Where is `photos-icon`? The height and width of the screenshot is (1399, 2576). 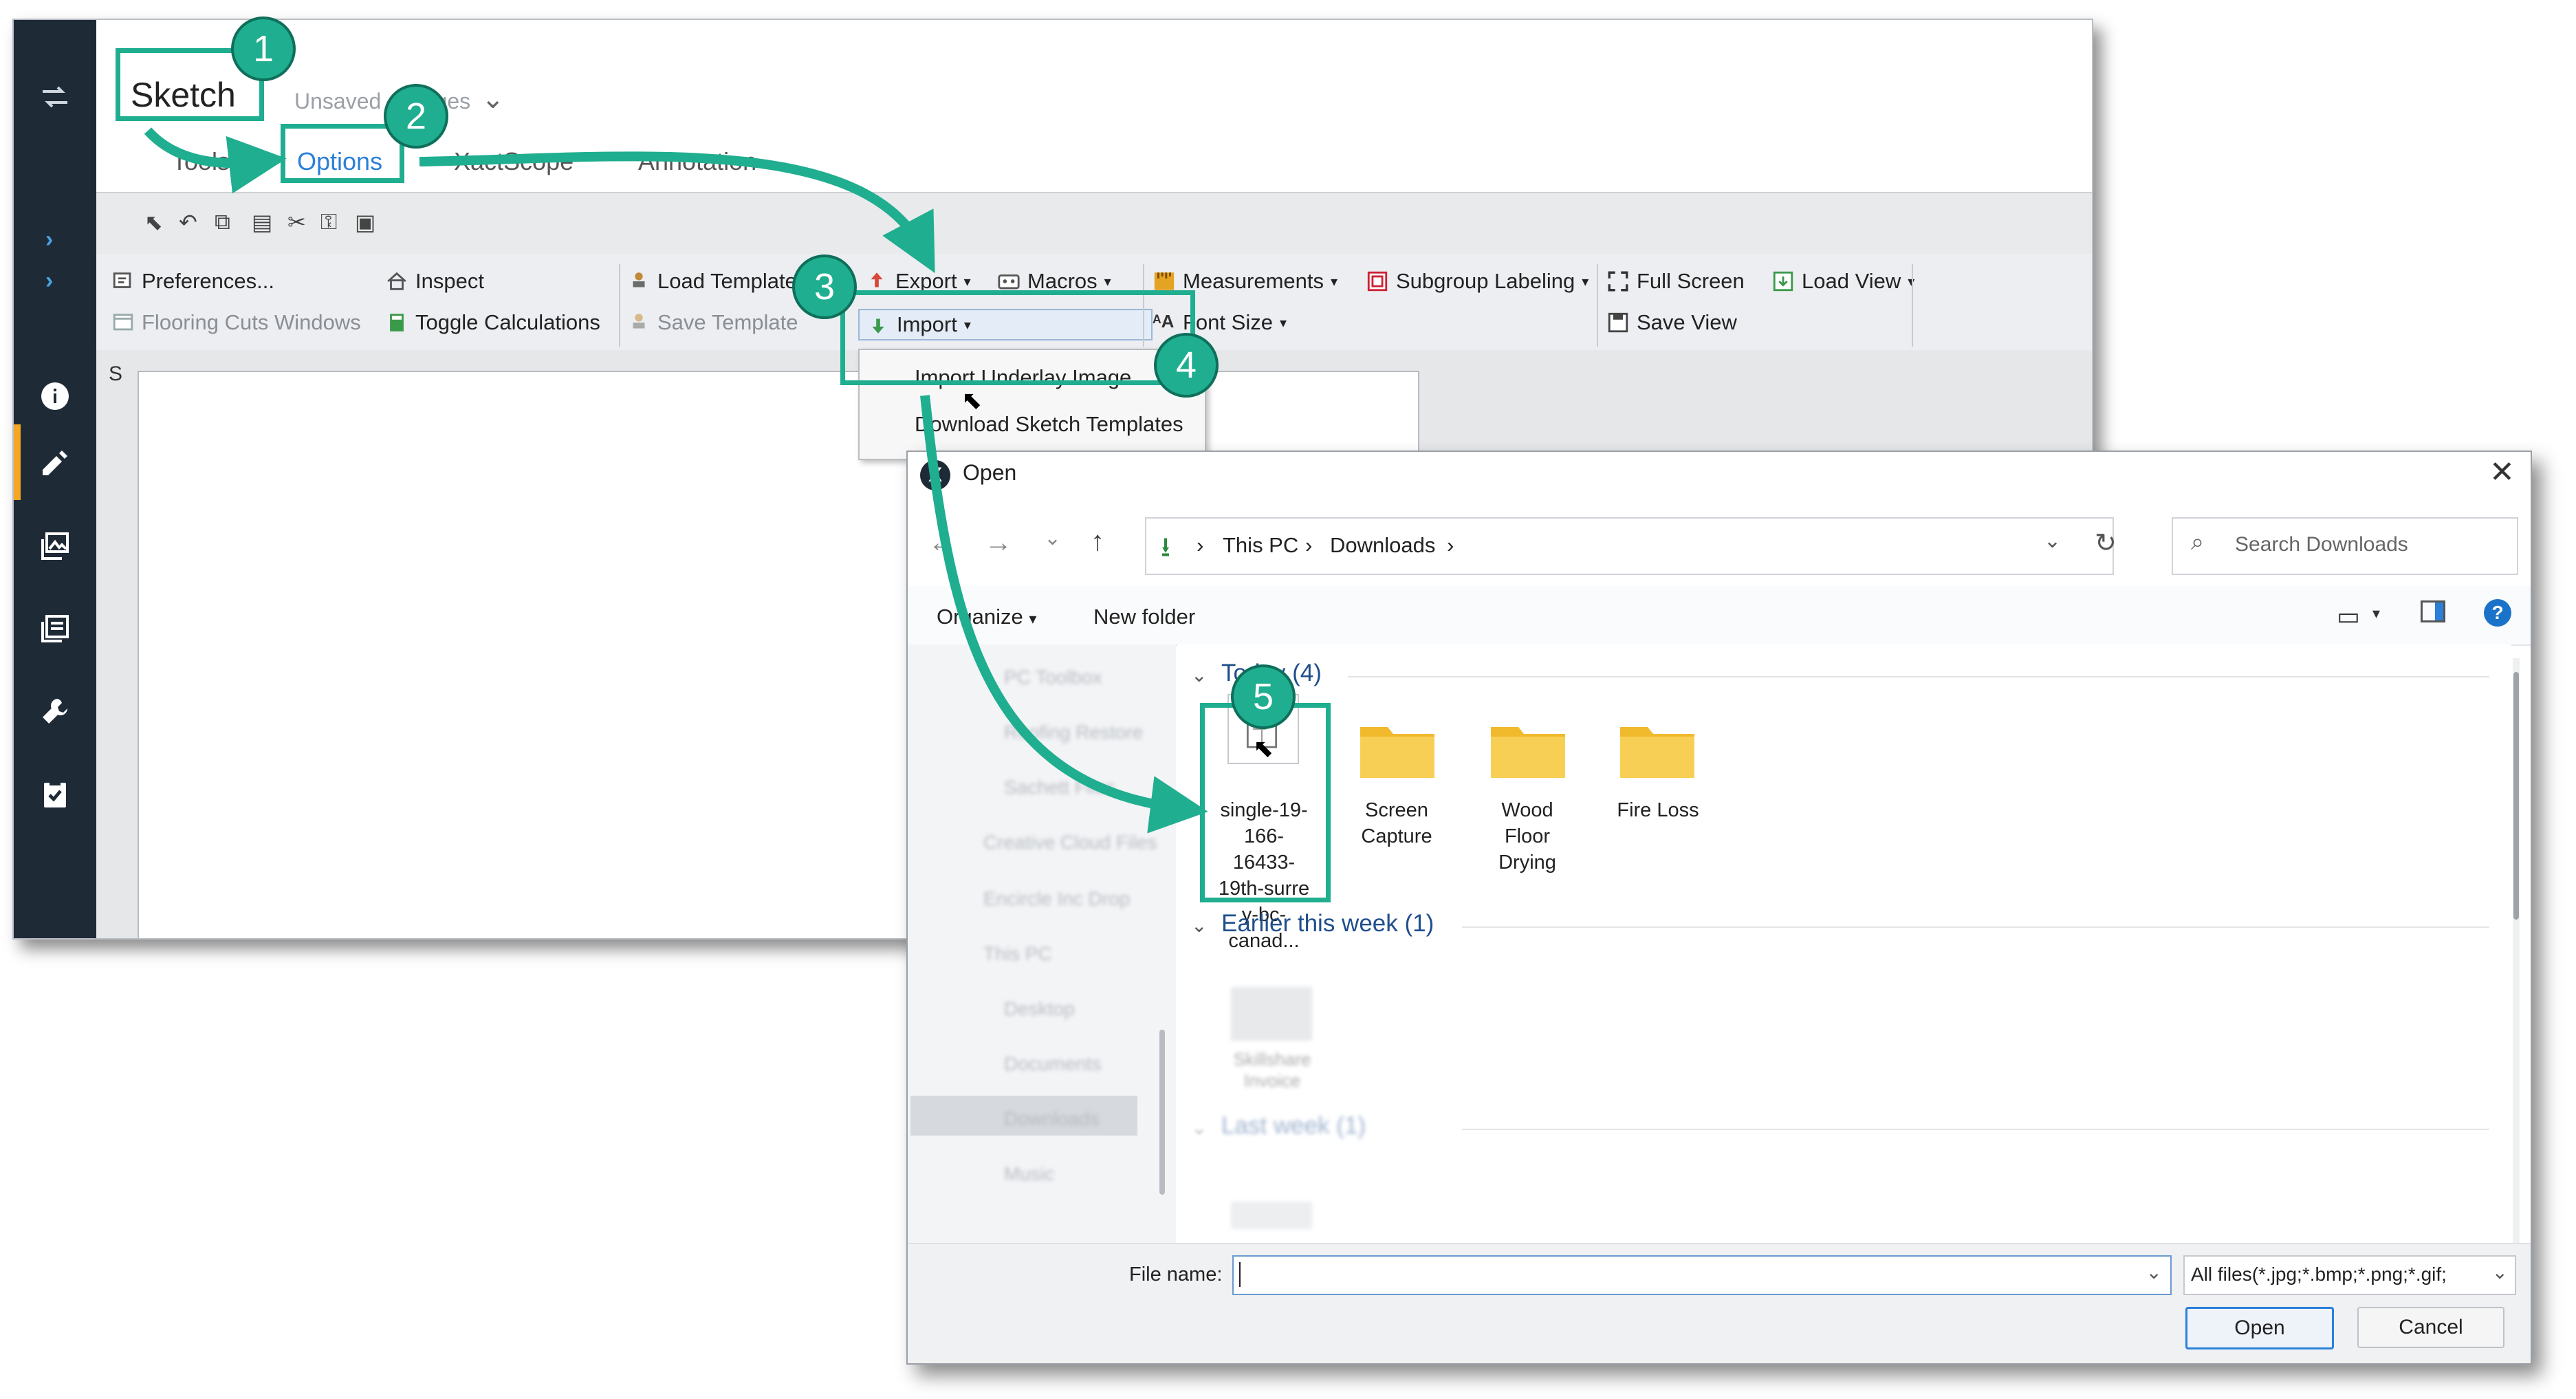 photos-icon is located at coordinates (55, 546).